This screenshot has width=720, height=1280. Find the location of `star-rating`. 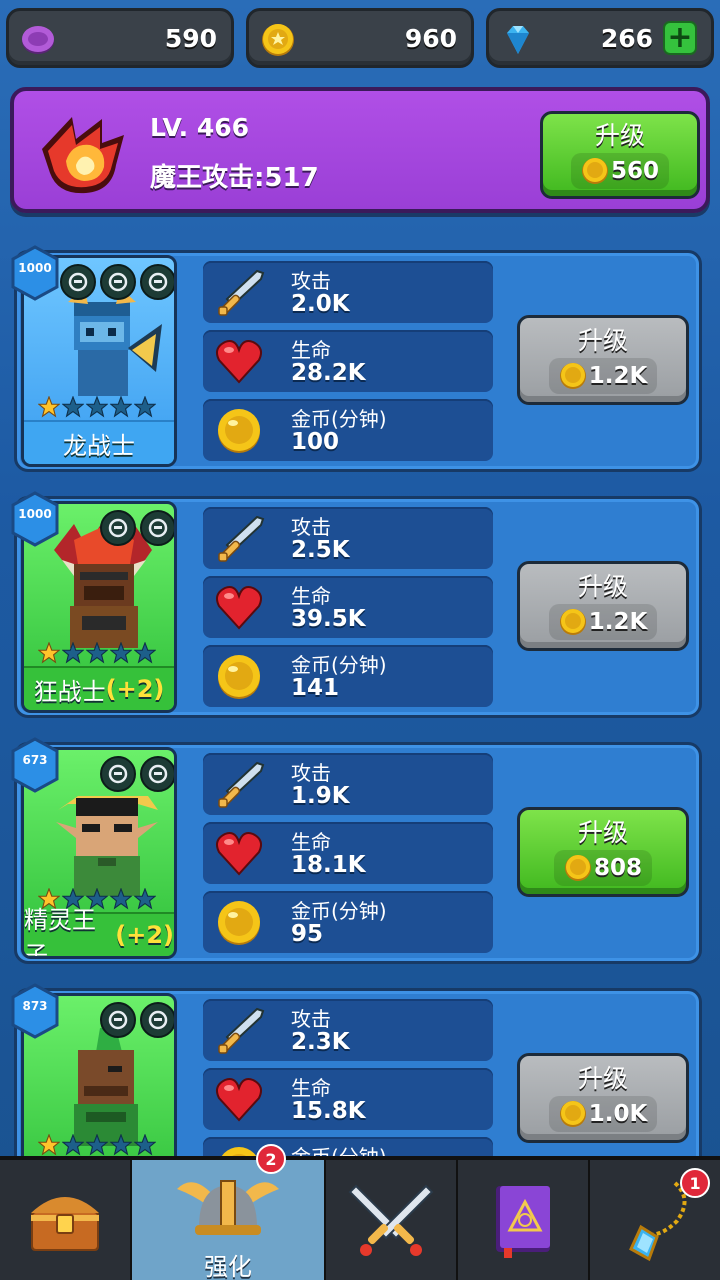

star-rating is located at coordinates (97, 407).